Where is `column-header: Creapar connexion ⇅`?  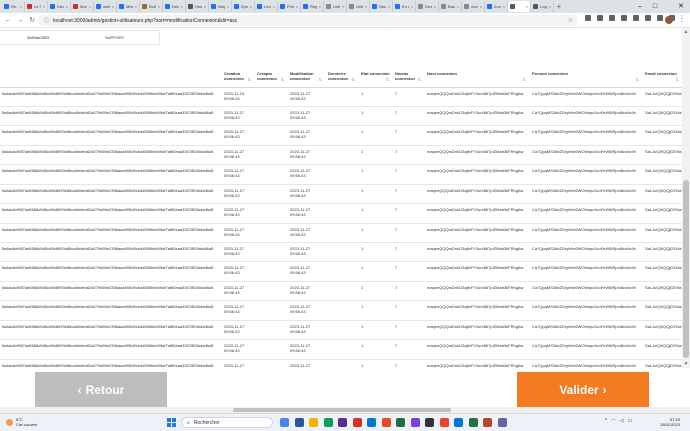 column-header: Creapar connexion ⇅ is located at coordinates (271, 79).